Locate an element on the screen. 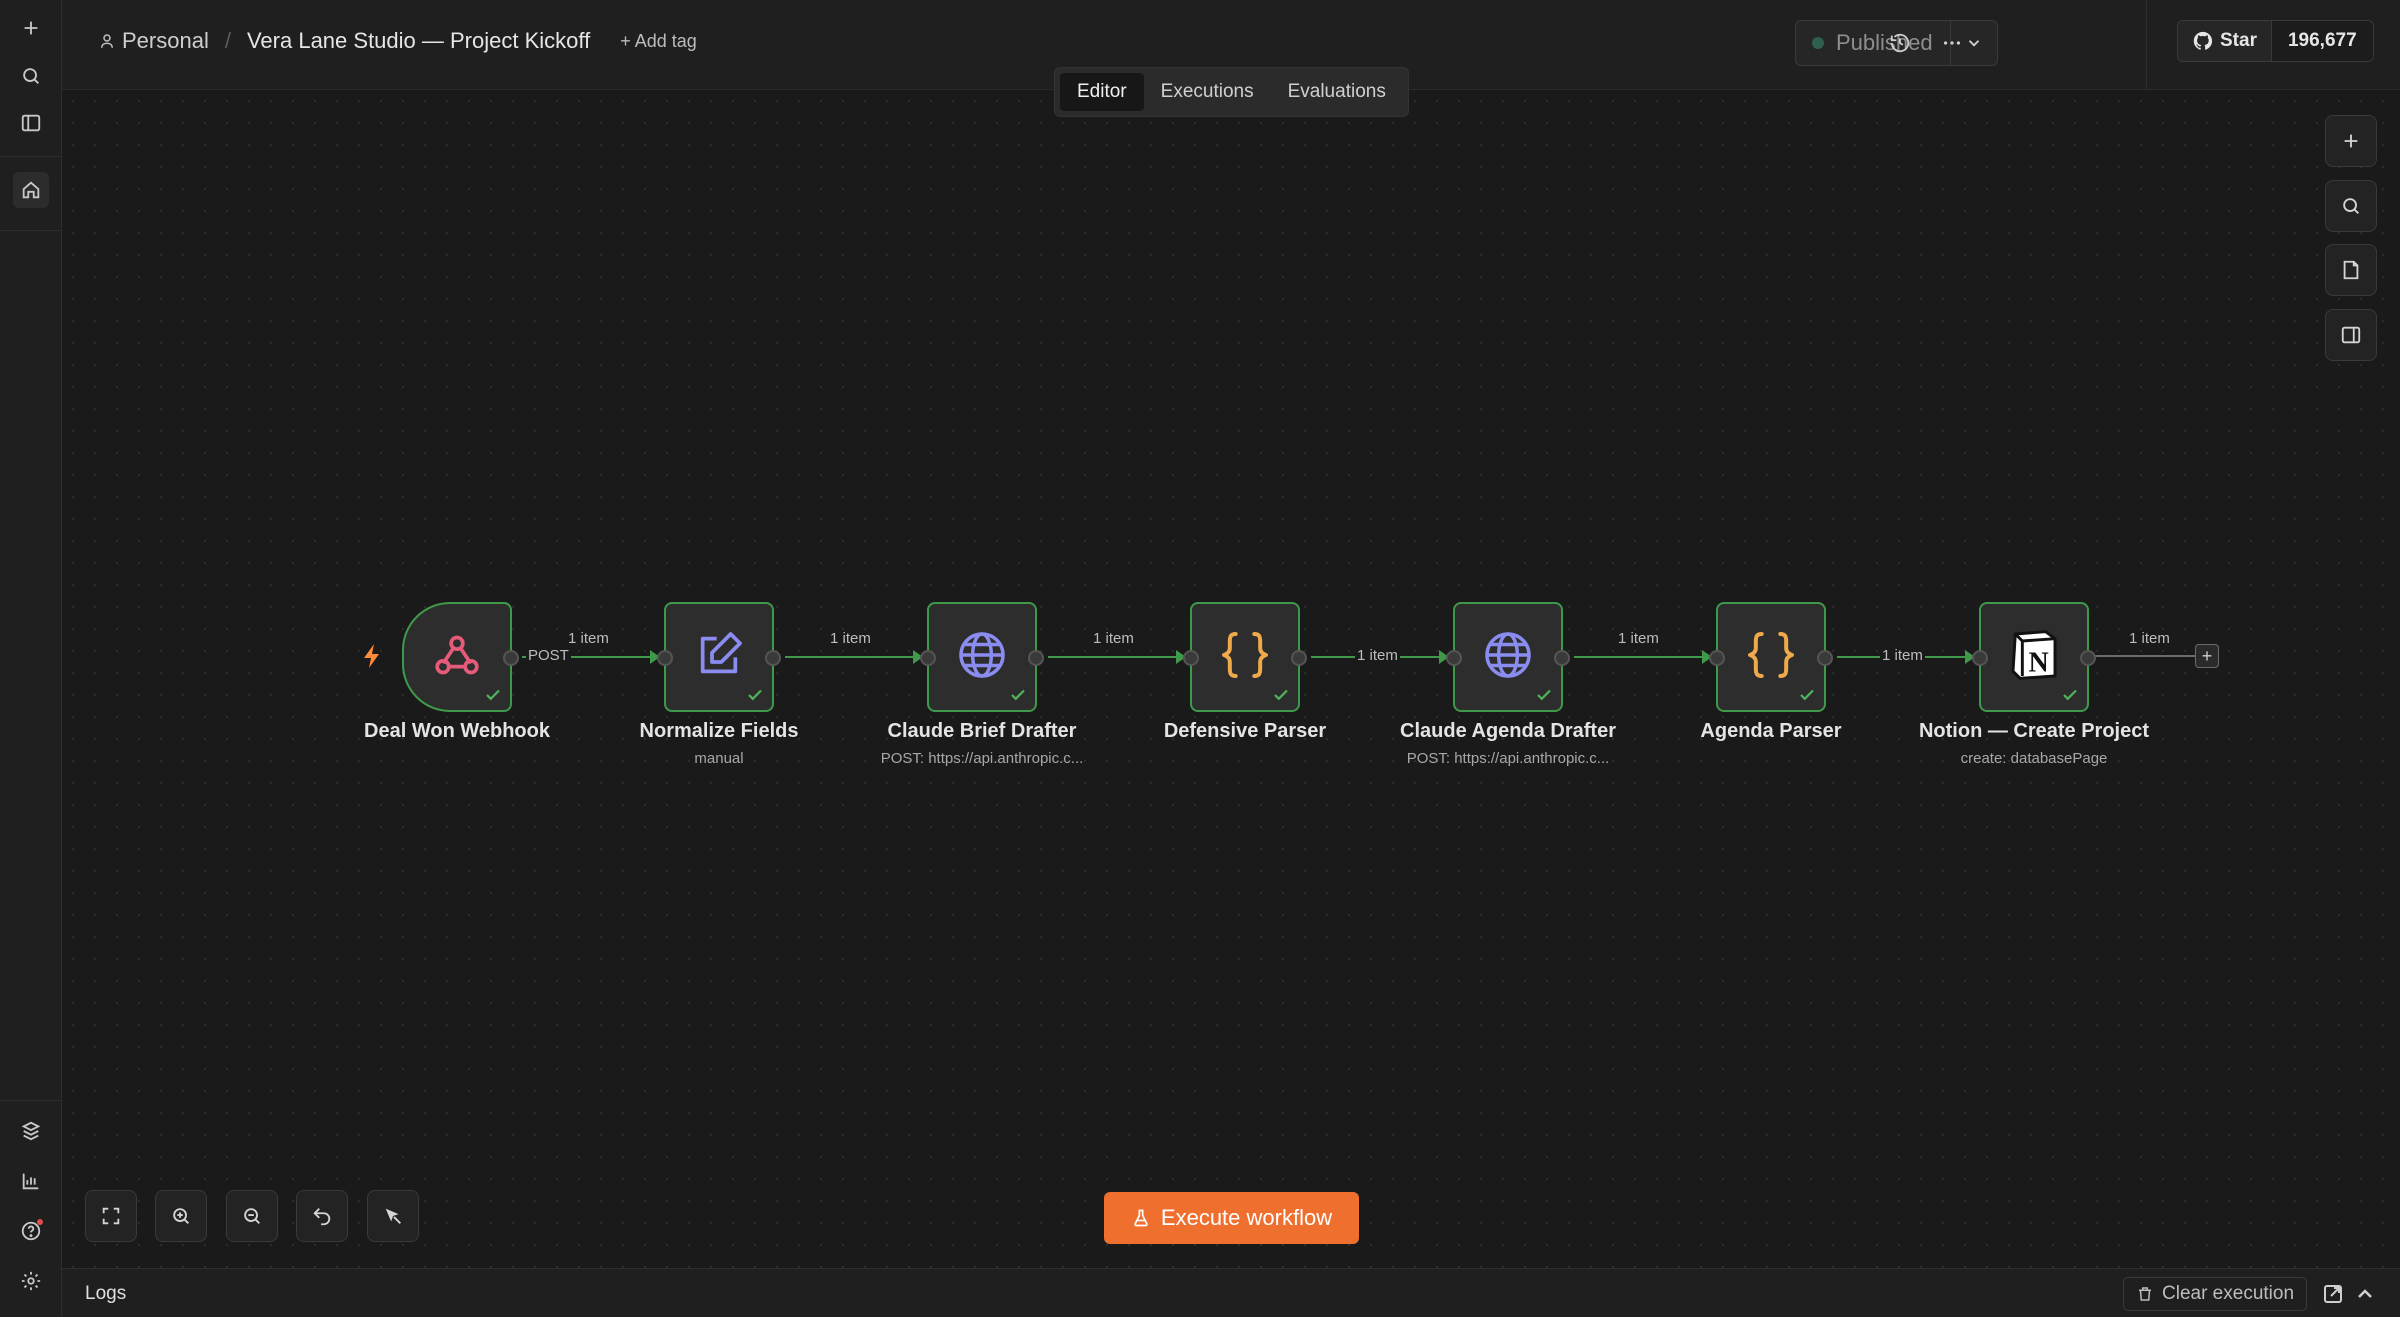  clear-execution-button: Clear execution is located at coordinates (2215, 1294).